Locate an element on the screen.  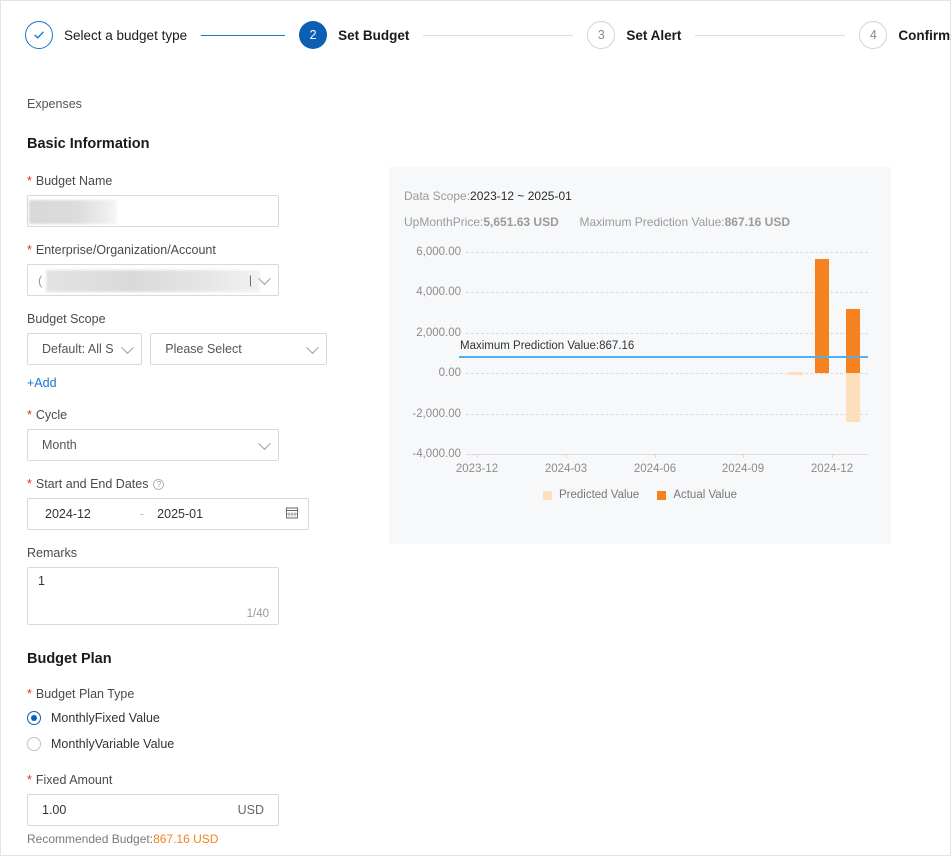
max-prediction-value: 867.16 USD is located at coordinates (757, 222).